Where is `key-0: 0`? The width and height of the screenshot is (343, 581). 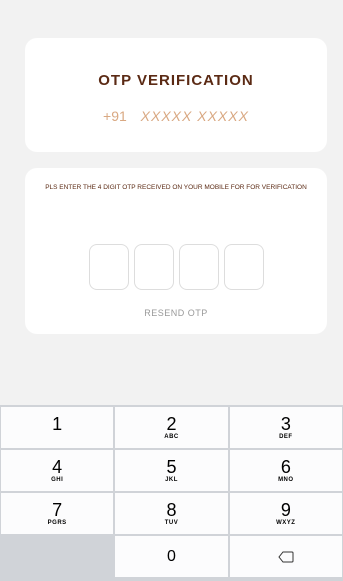 key-0: 0 is located at coordinates (171, 556).